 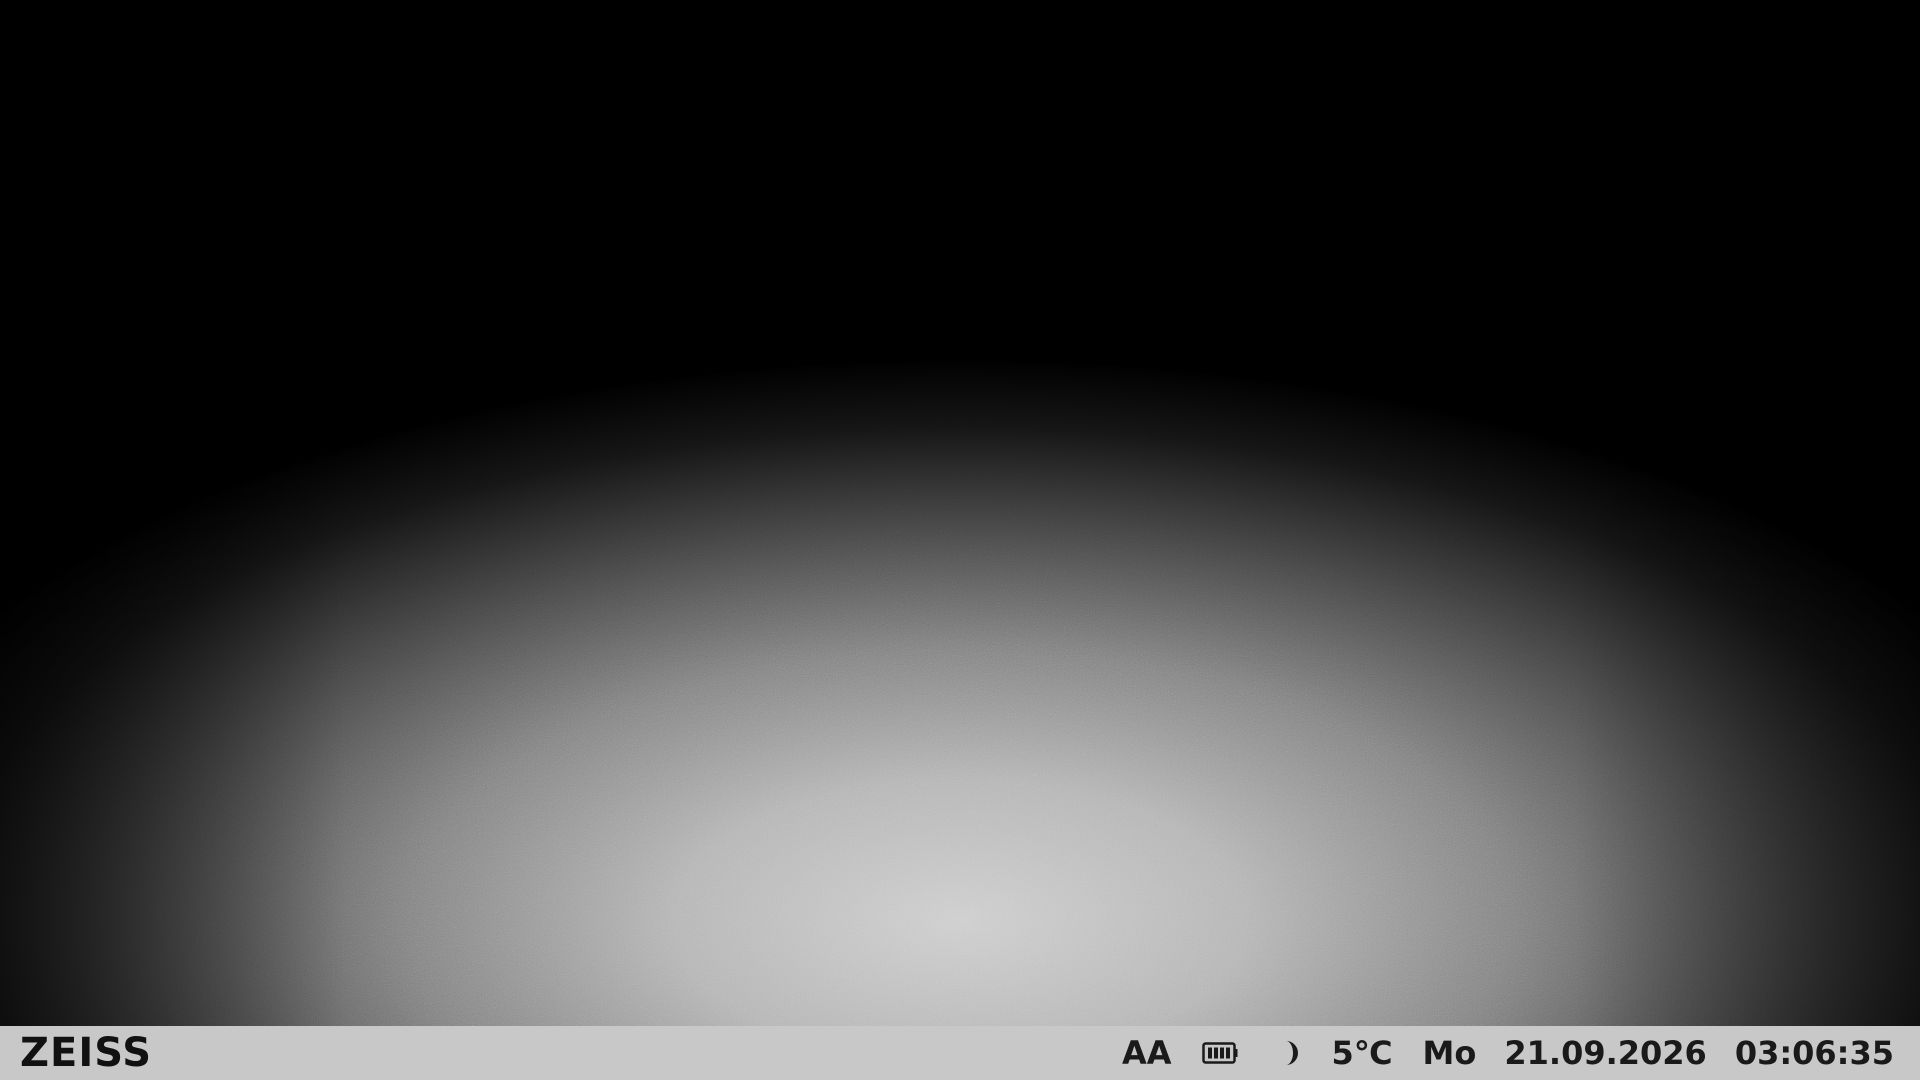 What do you see at coordinates (1449, 1053) in the screenshot?
I see `weekday-label: Mo` at bounding box center [1449, 1053].